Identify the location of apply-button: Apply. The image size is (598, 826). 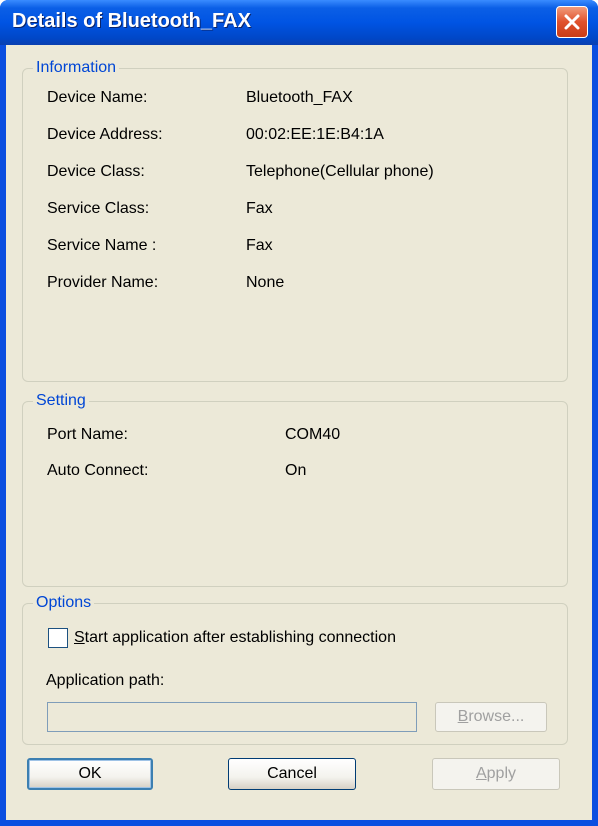
(496, 774).